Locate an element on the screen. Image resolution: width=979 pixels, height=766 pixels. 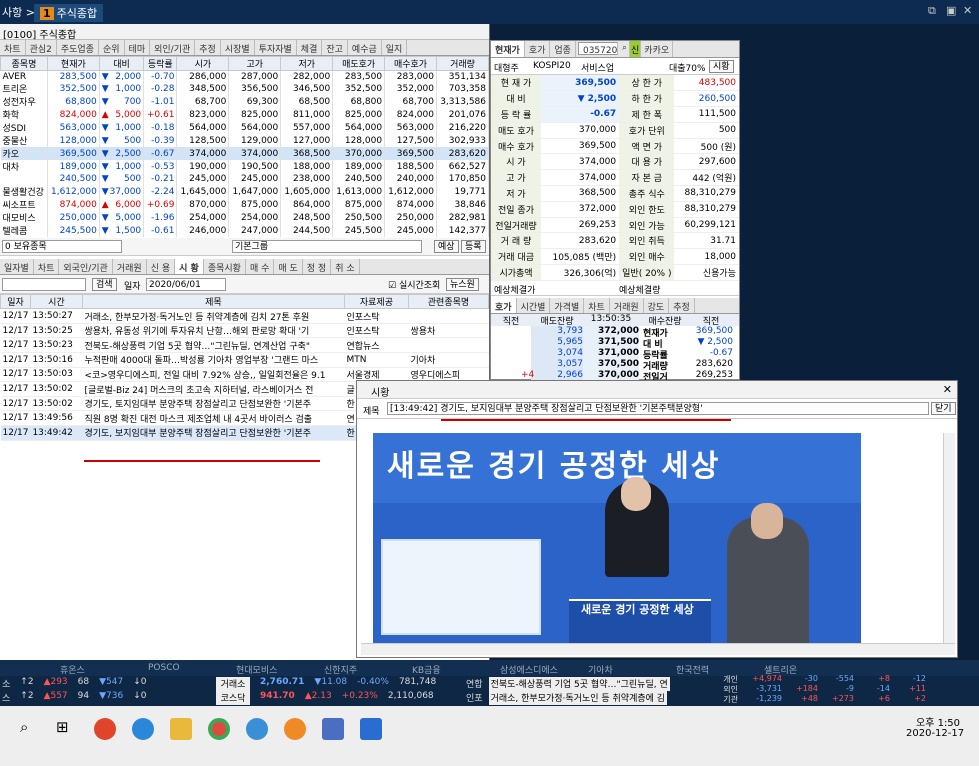
tab-main-8: 투자자별 is located at coordinates (276, 47).